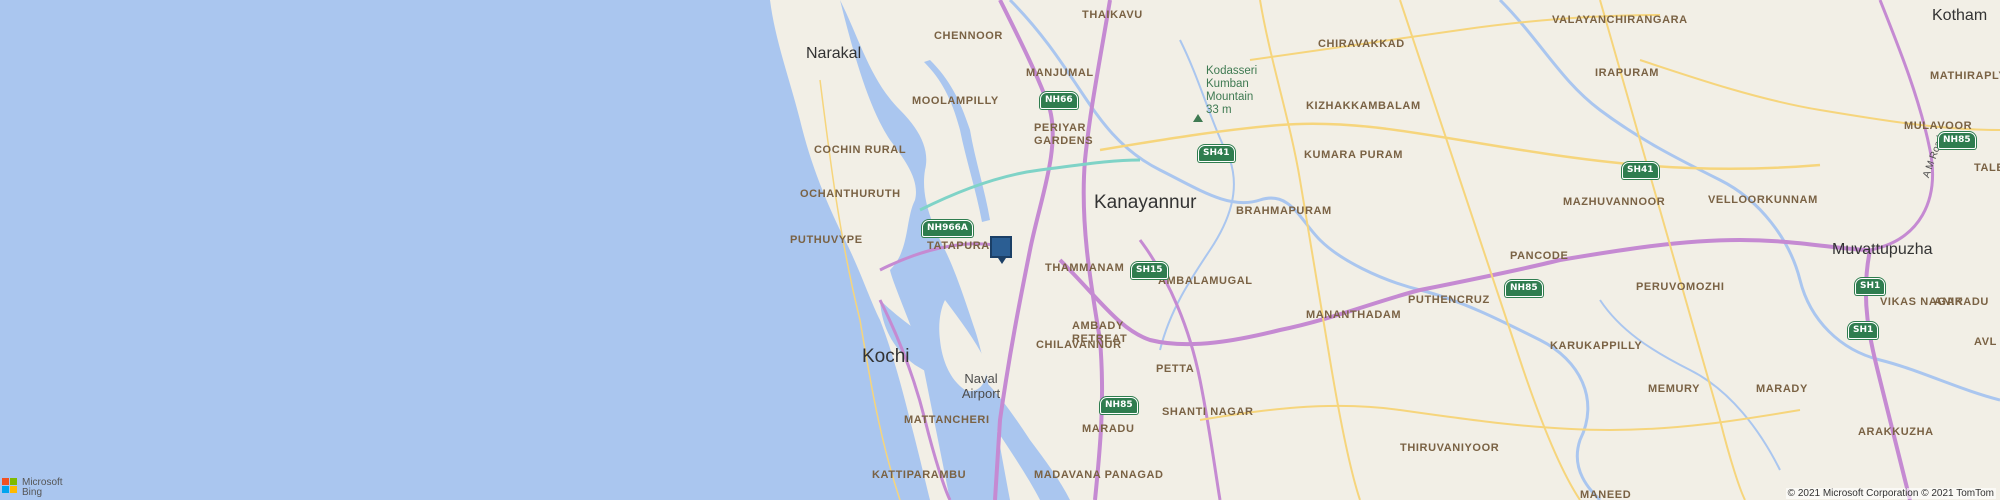  Describe the element at coordinates (1085, 268) in the screenshot. I see `place-label-thammanam: THAMMANAM` at that location.